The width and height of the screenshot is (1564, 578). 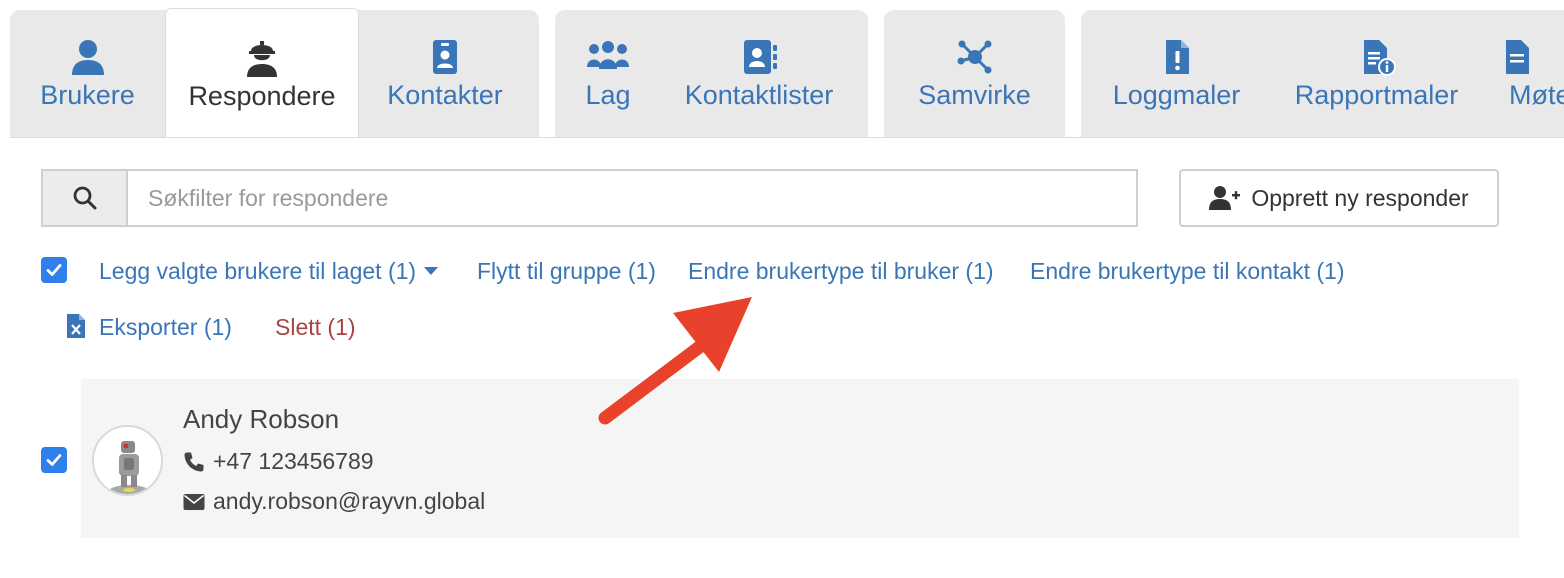 I want to click on add-to-team-action: Legg valgte brukere til laget (1), so click(x=269, y=271).